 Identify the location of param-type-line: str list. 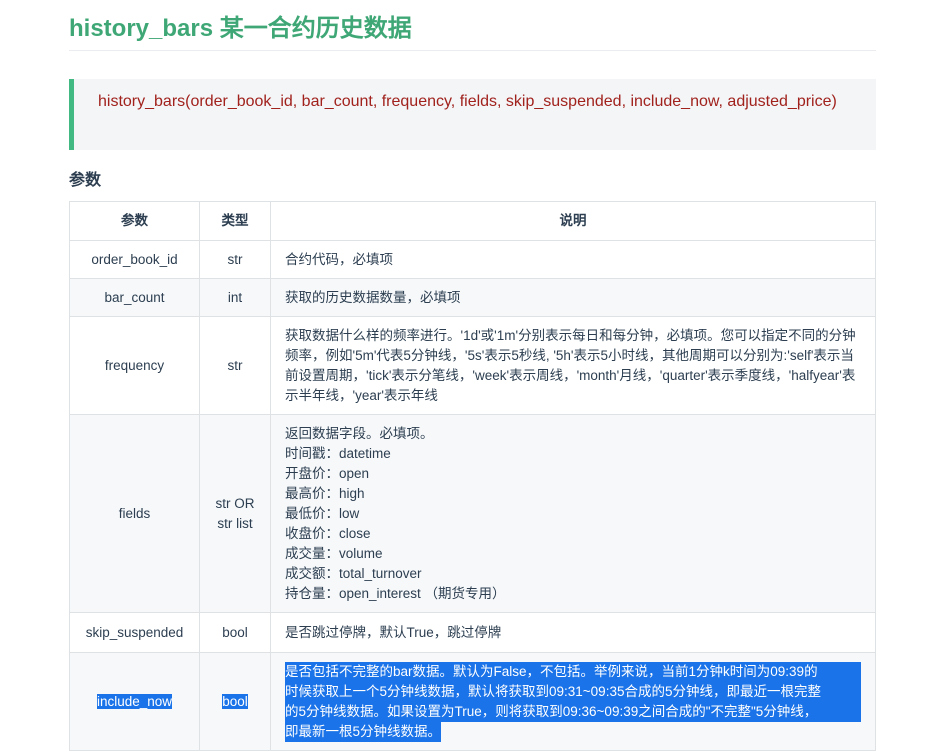
(235, 523).